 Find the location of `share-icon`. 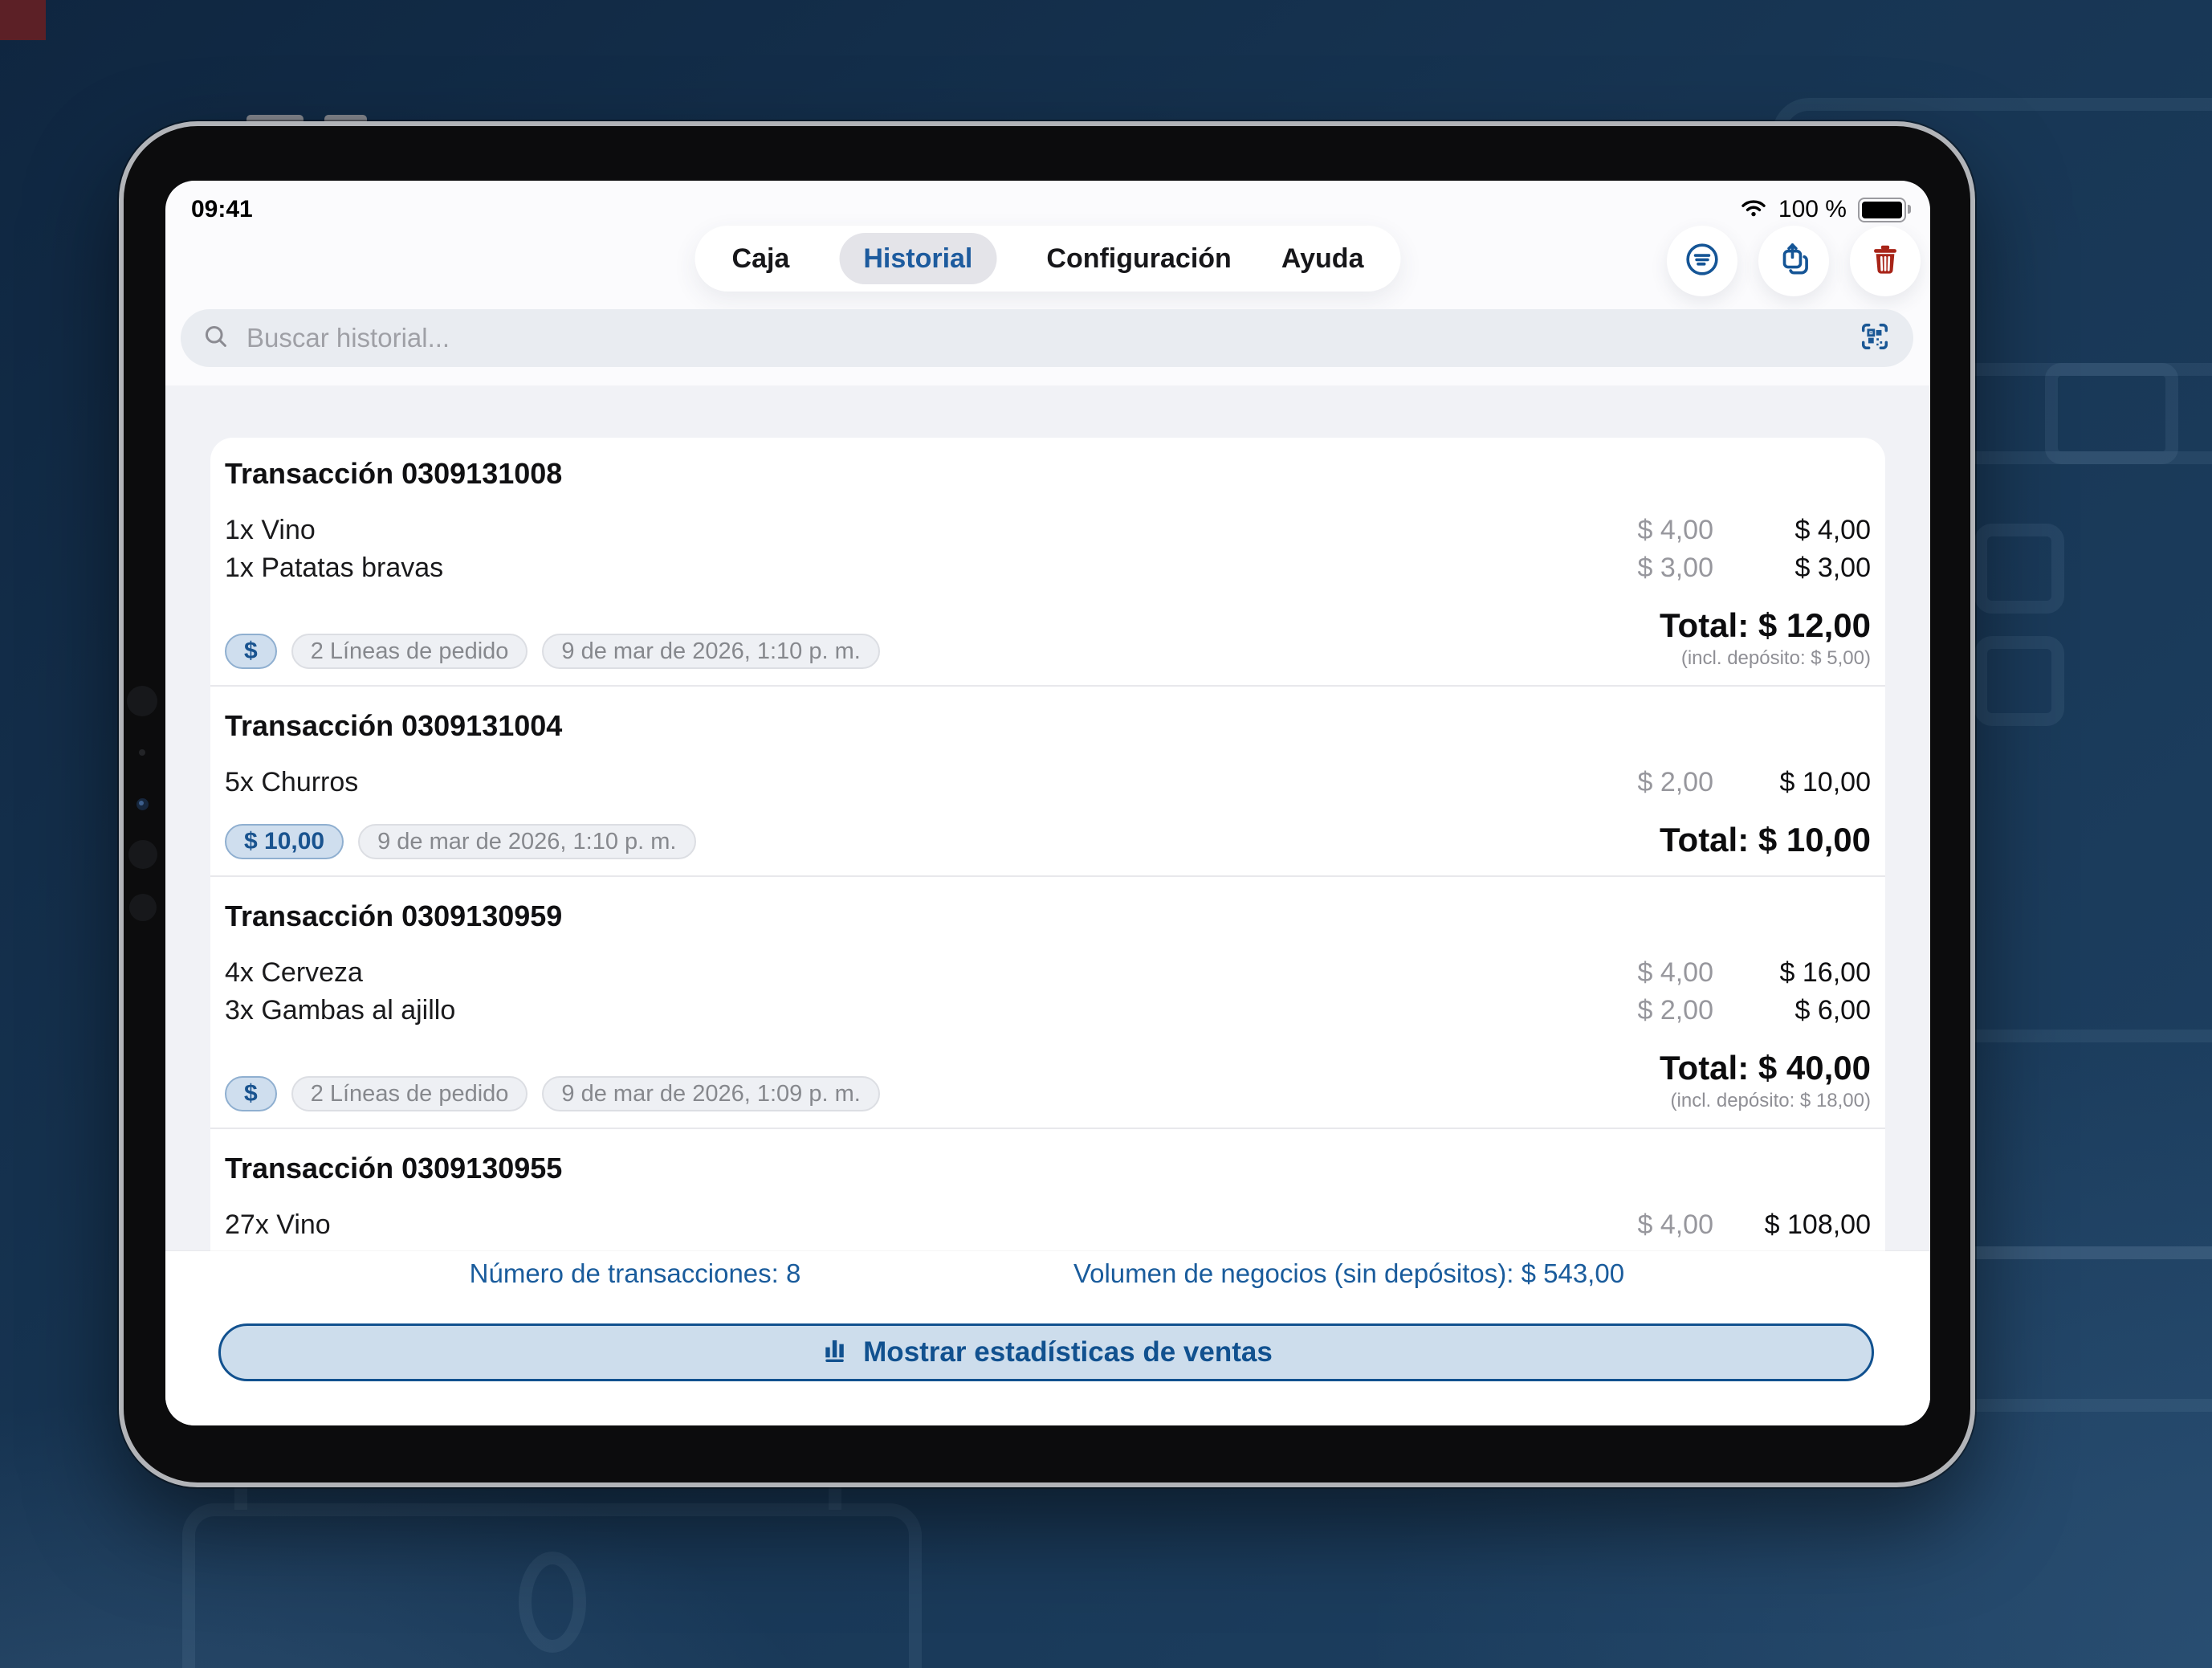

share-icon is located at coordinates (1794, 262).